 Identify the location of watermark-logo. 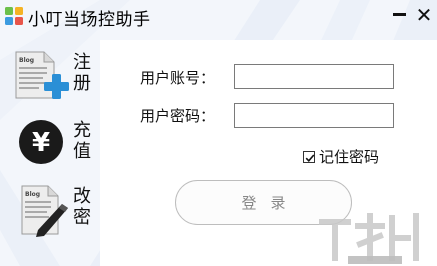
(369, 238).